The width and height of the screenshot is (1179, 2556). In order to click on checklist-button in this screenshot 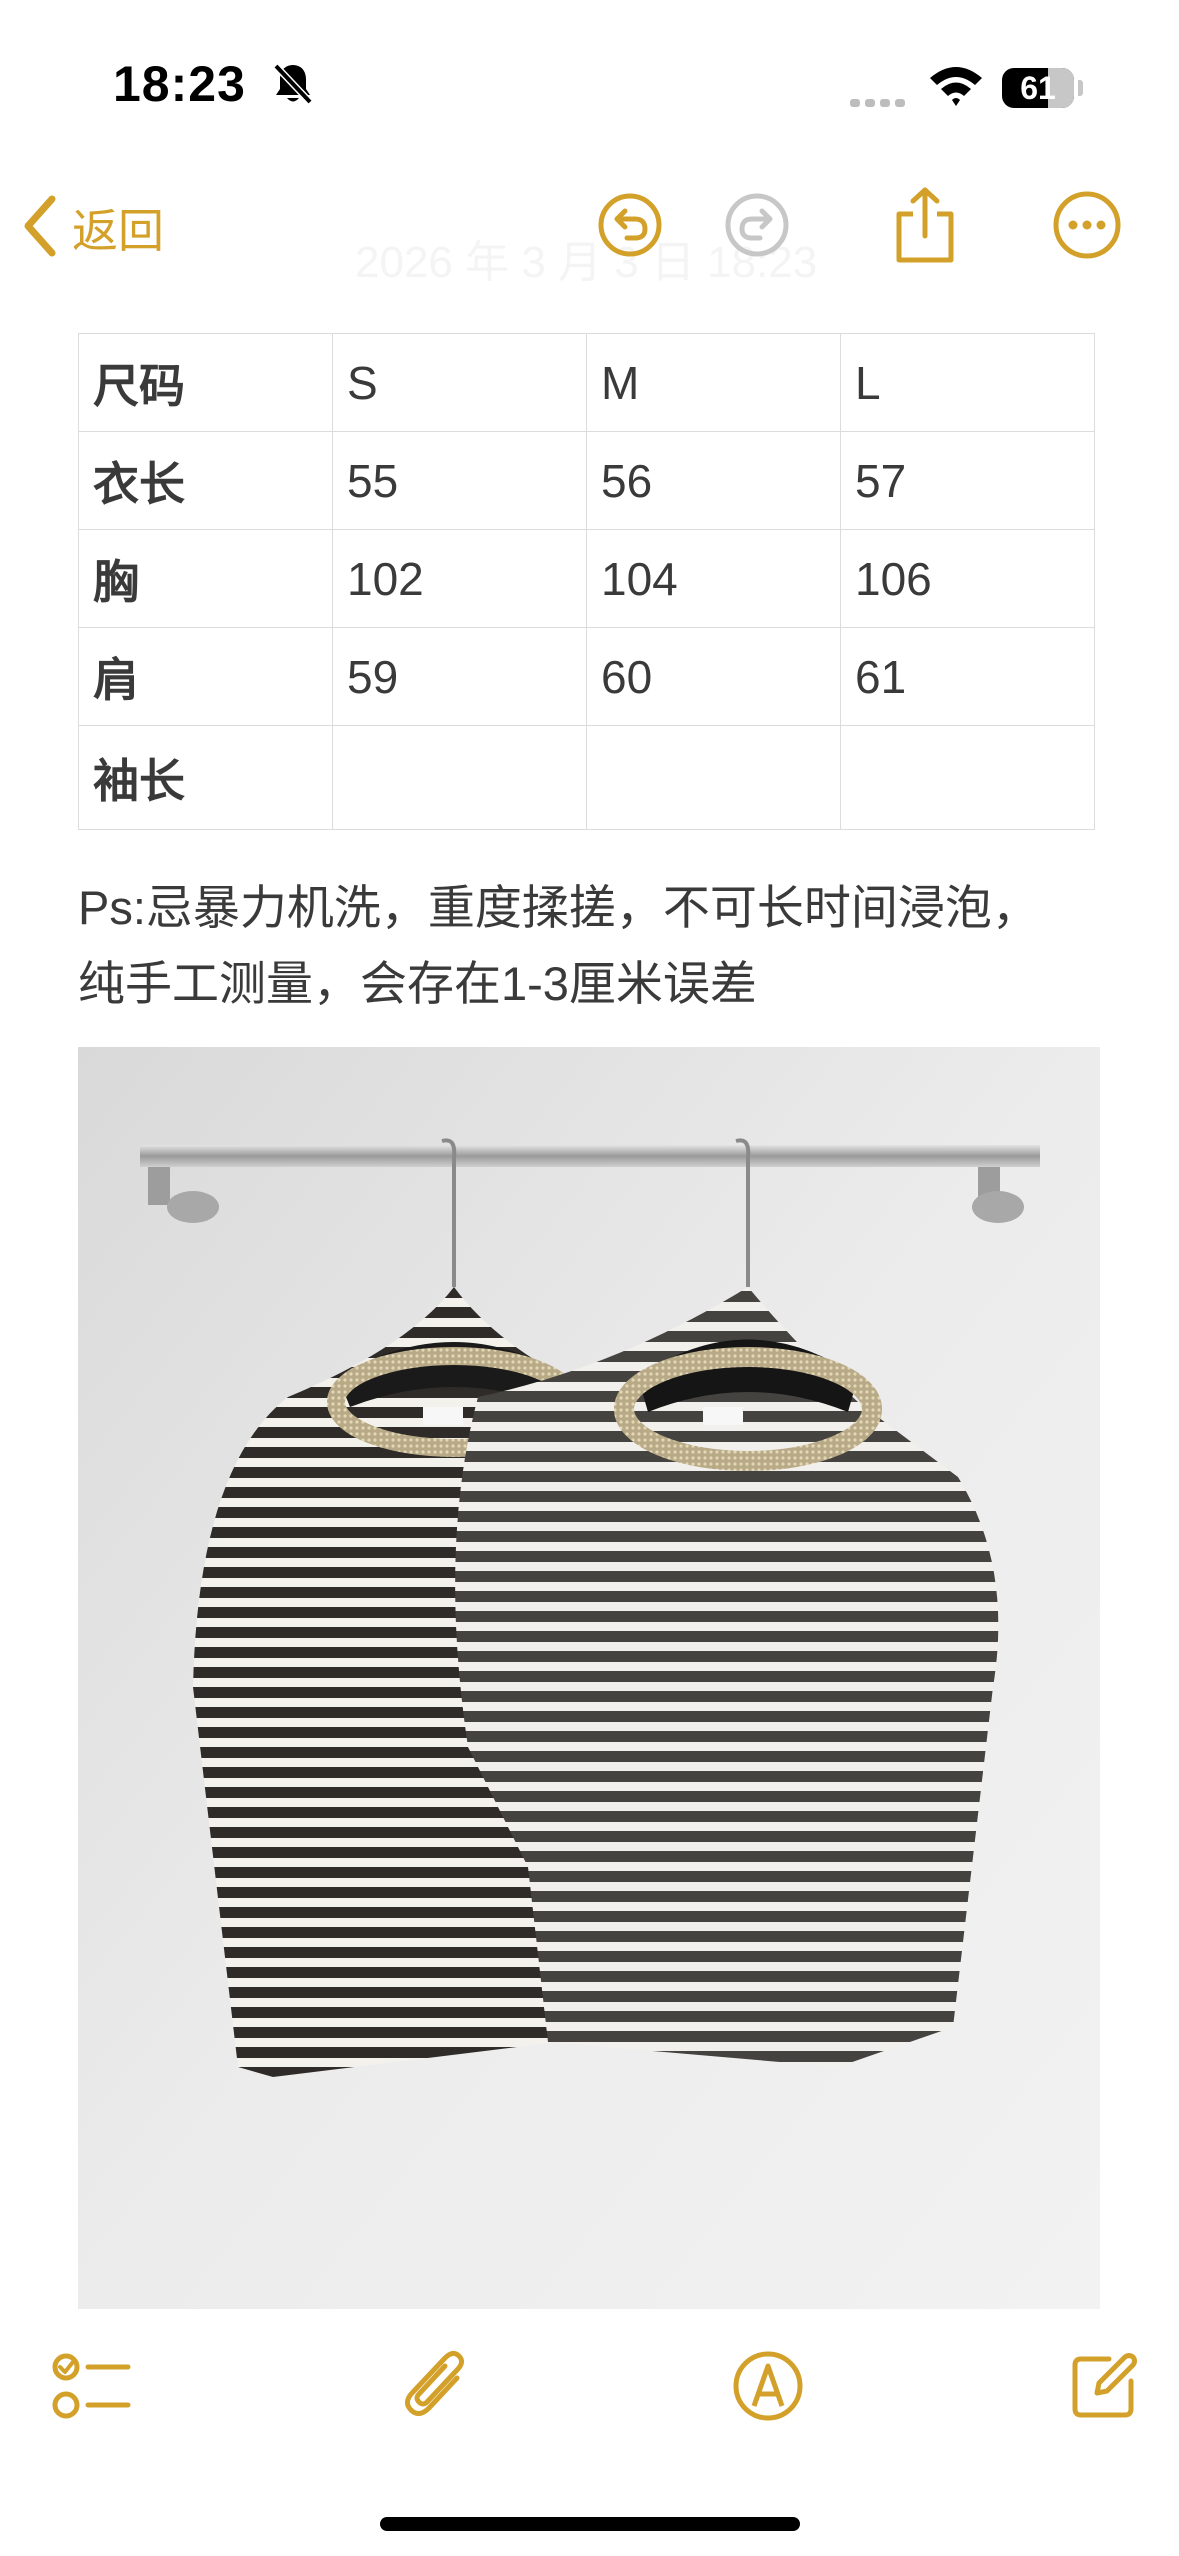, I will do `click(92, 2388)`.